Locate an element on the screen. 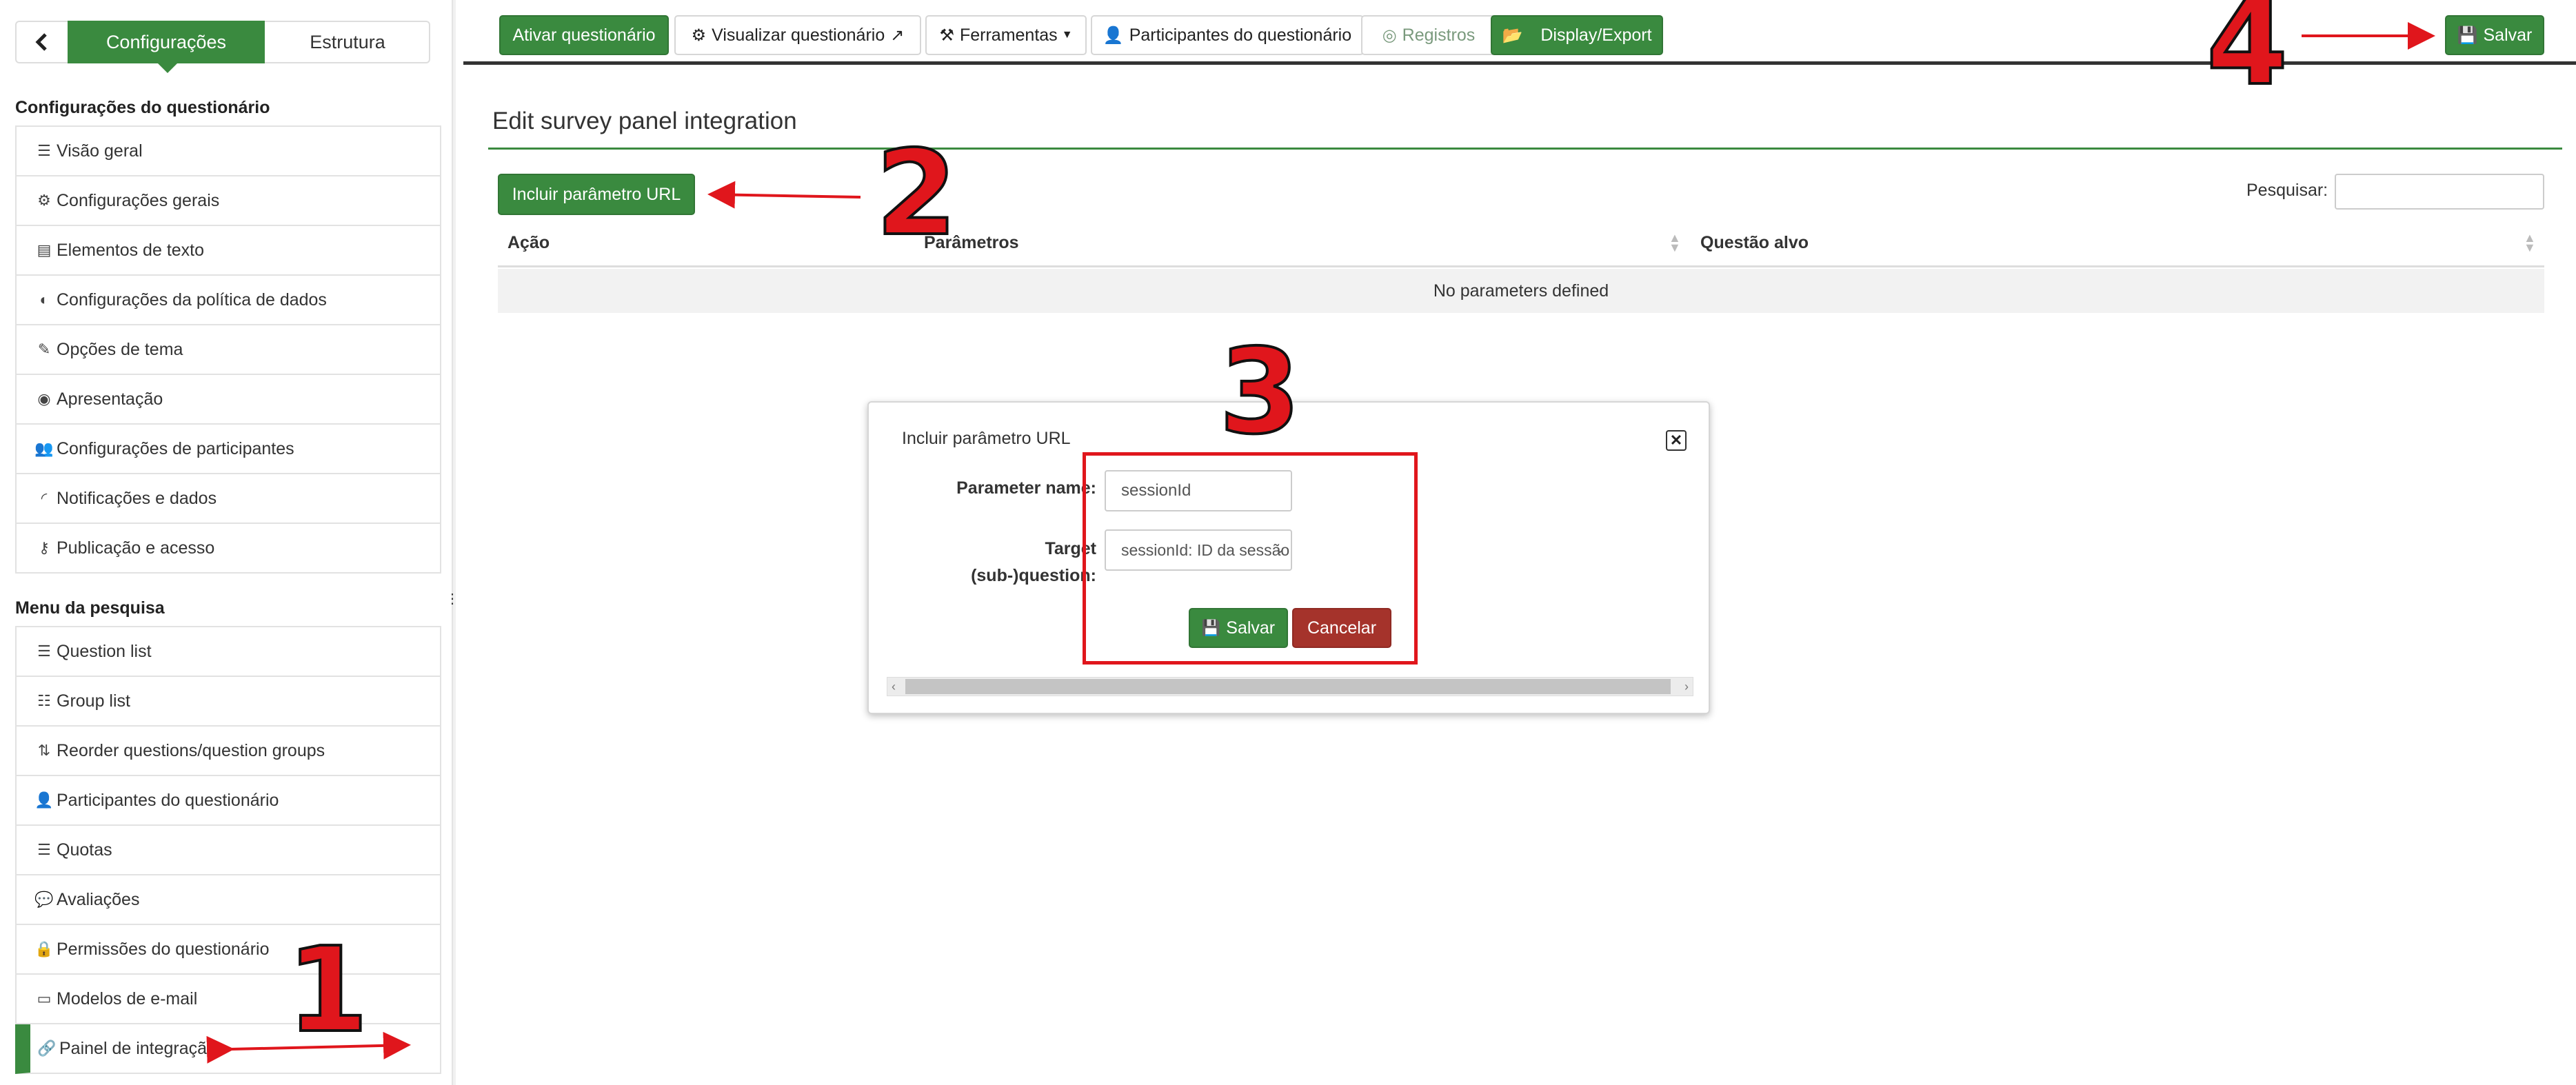 The width and height of the screenshot is (2576, 1085). annotation-number-3: 3 is located at coordinates (1260, 392).